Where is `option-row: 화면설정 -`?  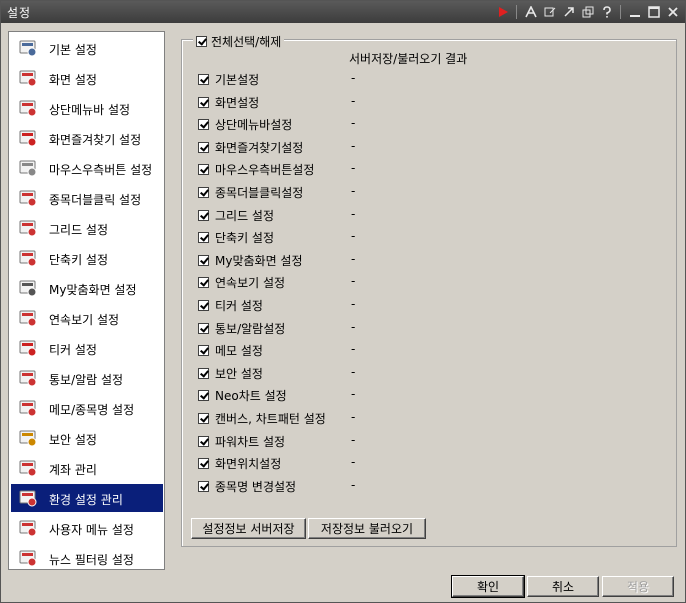 option-row: 화면설정 - is located at coordinates (388, 102).